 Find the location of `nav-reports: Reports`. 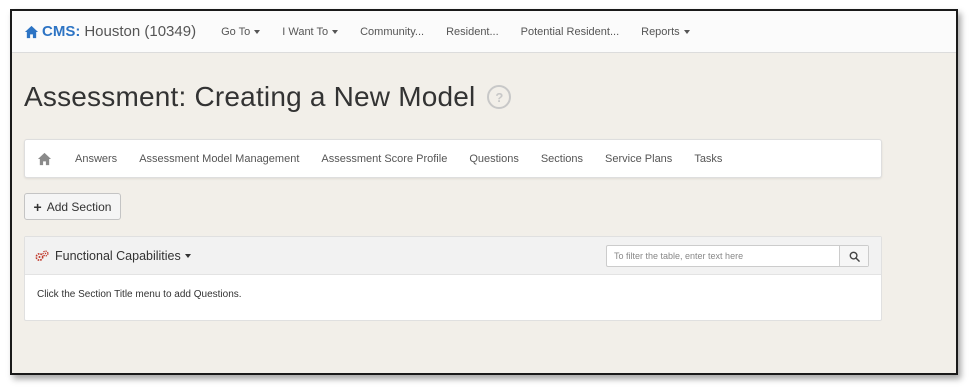

nav-reports: Reports is located at coordinates (665, 32).